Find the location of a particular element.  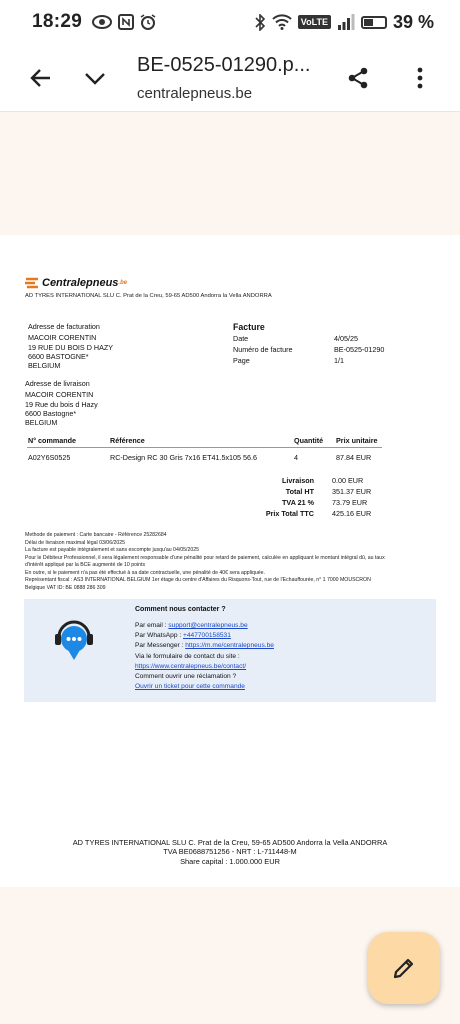

date-value: 4/05/25 is located at coordinates (346, 338).